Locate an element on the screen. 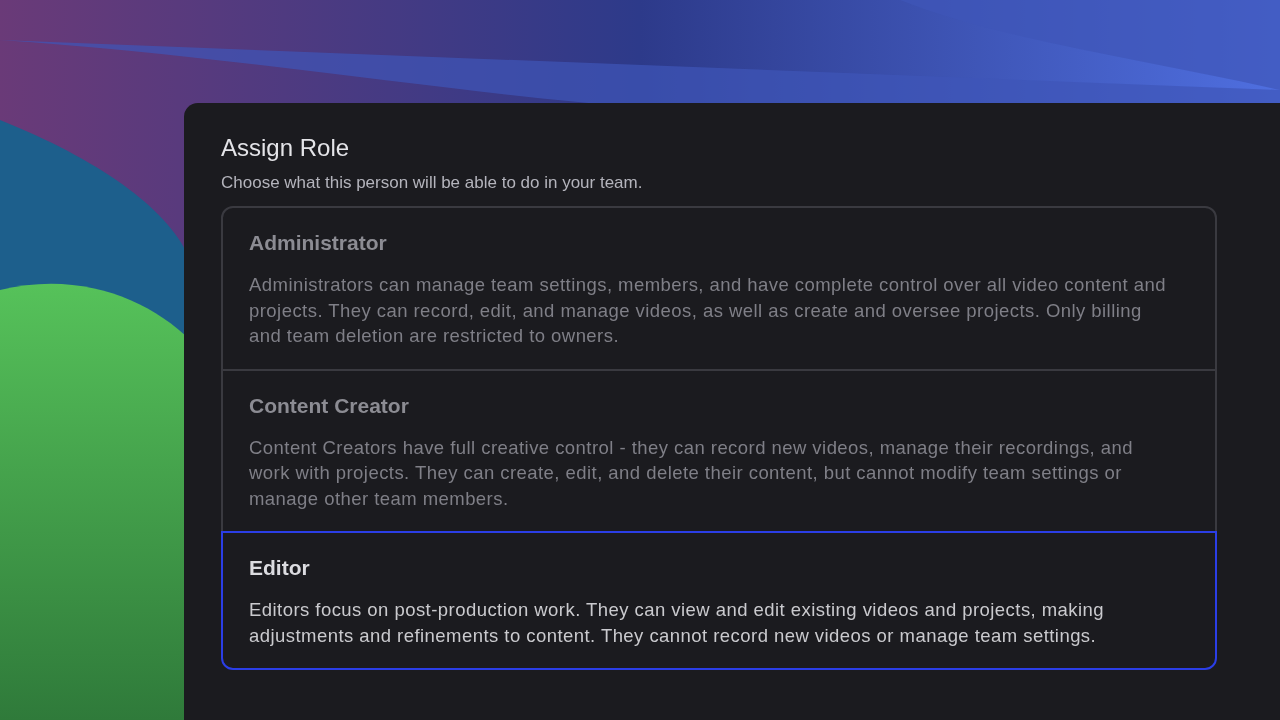 Image resolution: width=1280 pixels, height=720 pixels. role-description: Administrators can manage team settings, members, and have complete control over all video content and projects. They can record, edit, and manage videos, as well as create and oversee projects. Only billing and team deletion are restricted to owners. is located at coordinates (708, 310).